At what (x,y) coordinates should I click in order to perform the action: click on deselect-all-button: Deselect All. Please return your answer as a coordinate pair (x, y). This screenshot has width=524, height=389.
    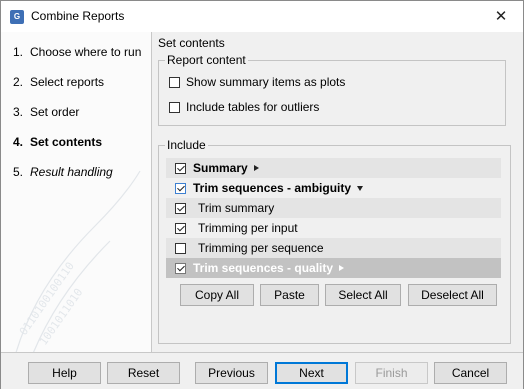
    Looking at the image, I should click on (452, 295).